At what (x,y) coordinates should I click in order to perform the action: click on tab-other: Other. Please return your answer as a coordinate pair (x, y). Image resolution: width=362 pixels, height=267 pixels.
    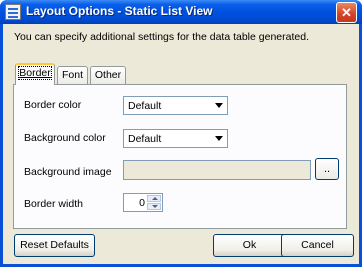
    Looking at the image, I should click on (108, 75).